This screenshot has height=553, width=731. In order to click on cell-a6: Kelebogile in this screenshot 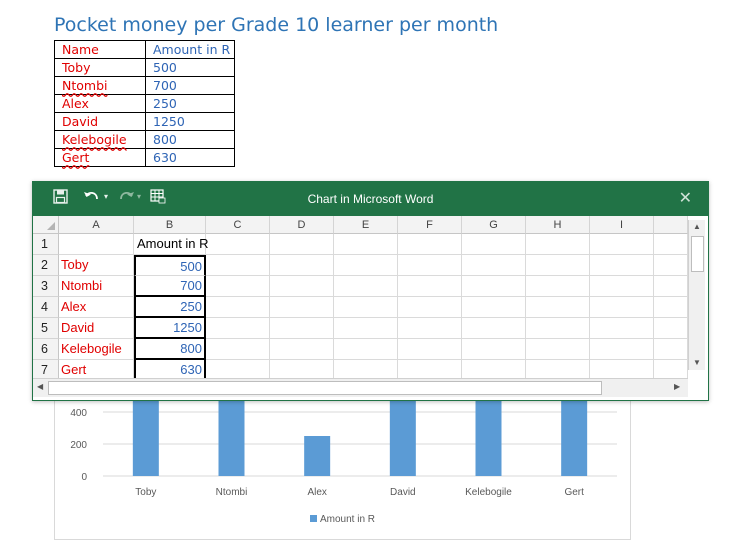, I will do `click(96, 349)`.